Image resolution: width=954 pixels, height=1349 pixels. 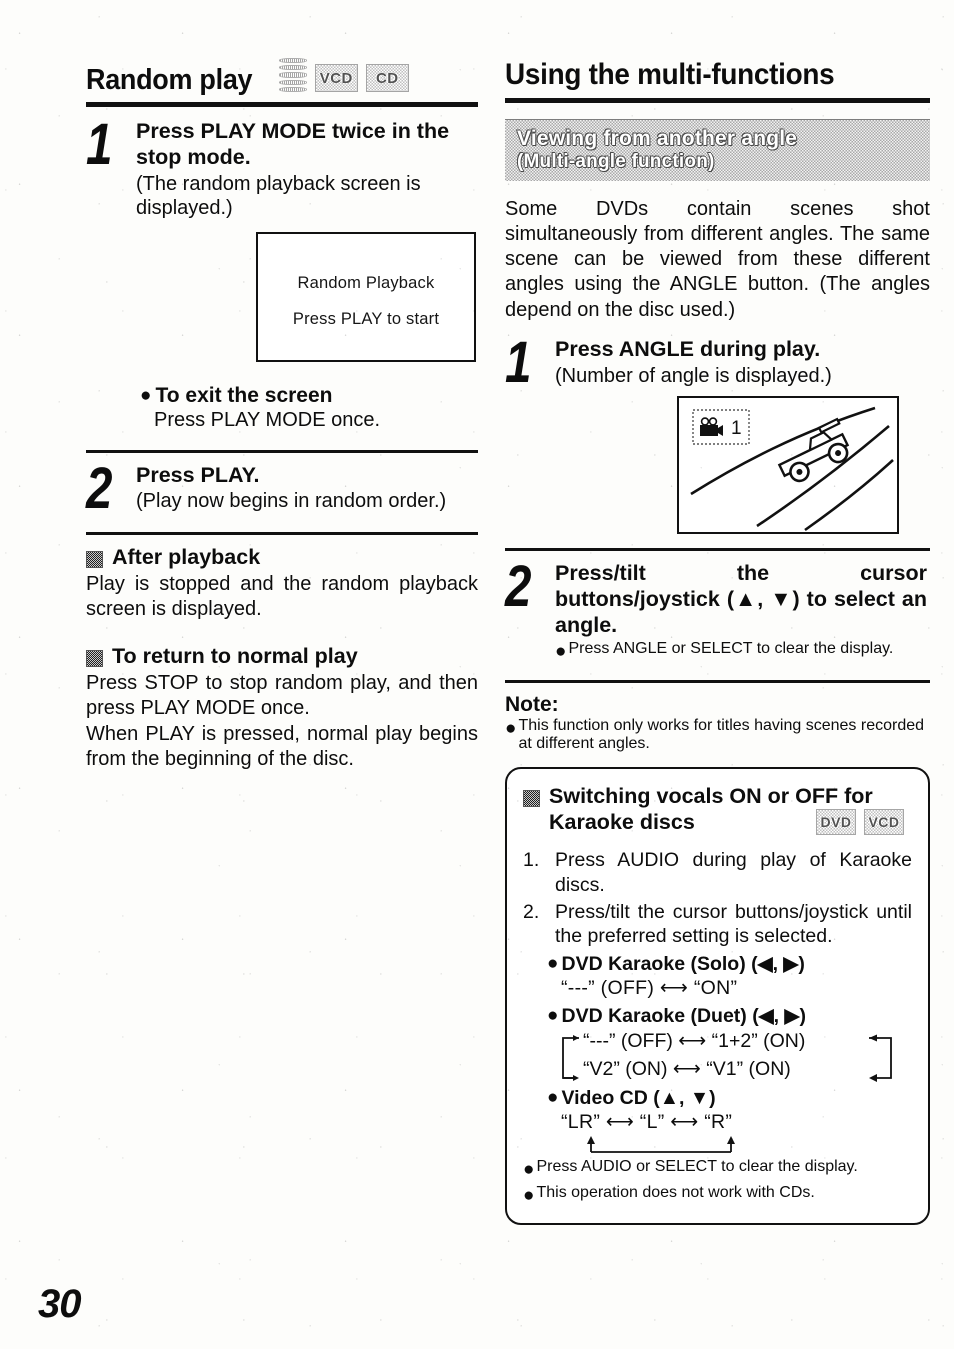 I want to click on angle-step-1-sub: (Number of angle is displayed.), so click(x=693, y=375).